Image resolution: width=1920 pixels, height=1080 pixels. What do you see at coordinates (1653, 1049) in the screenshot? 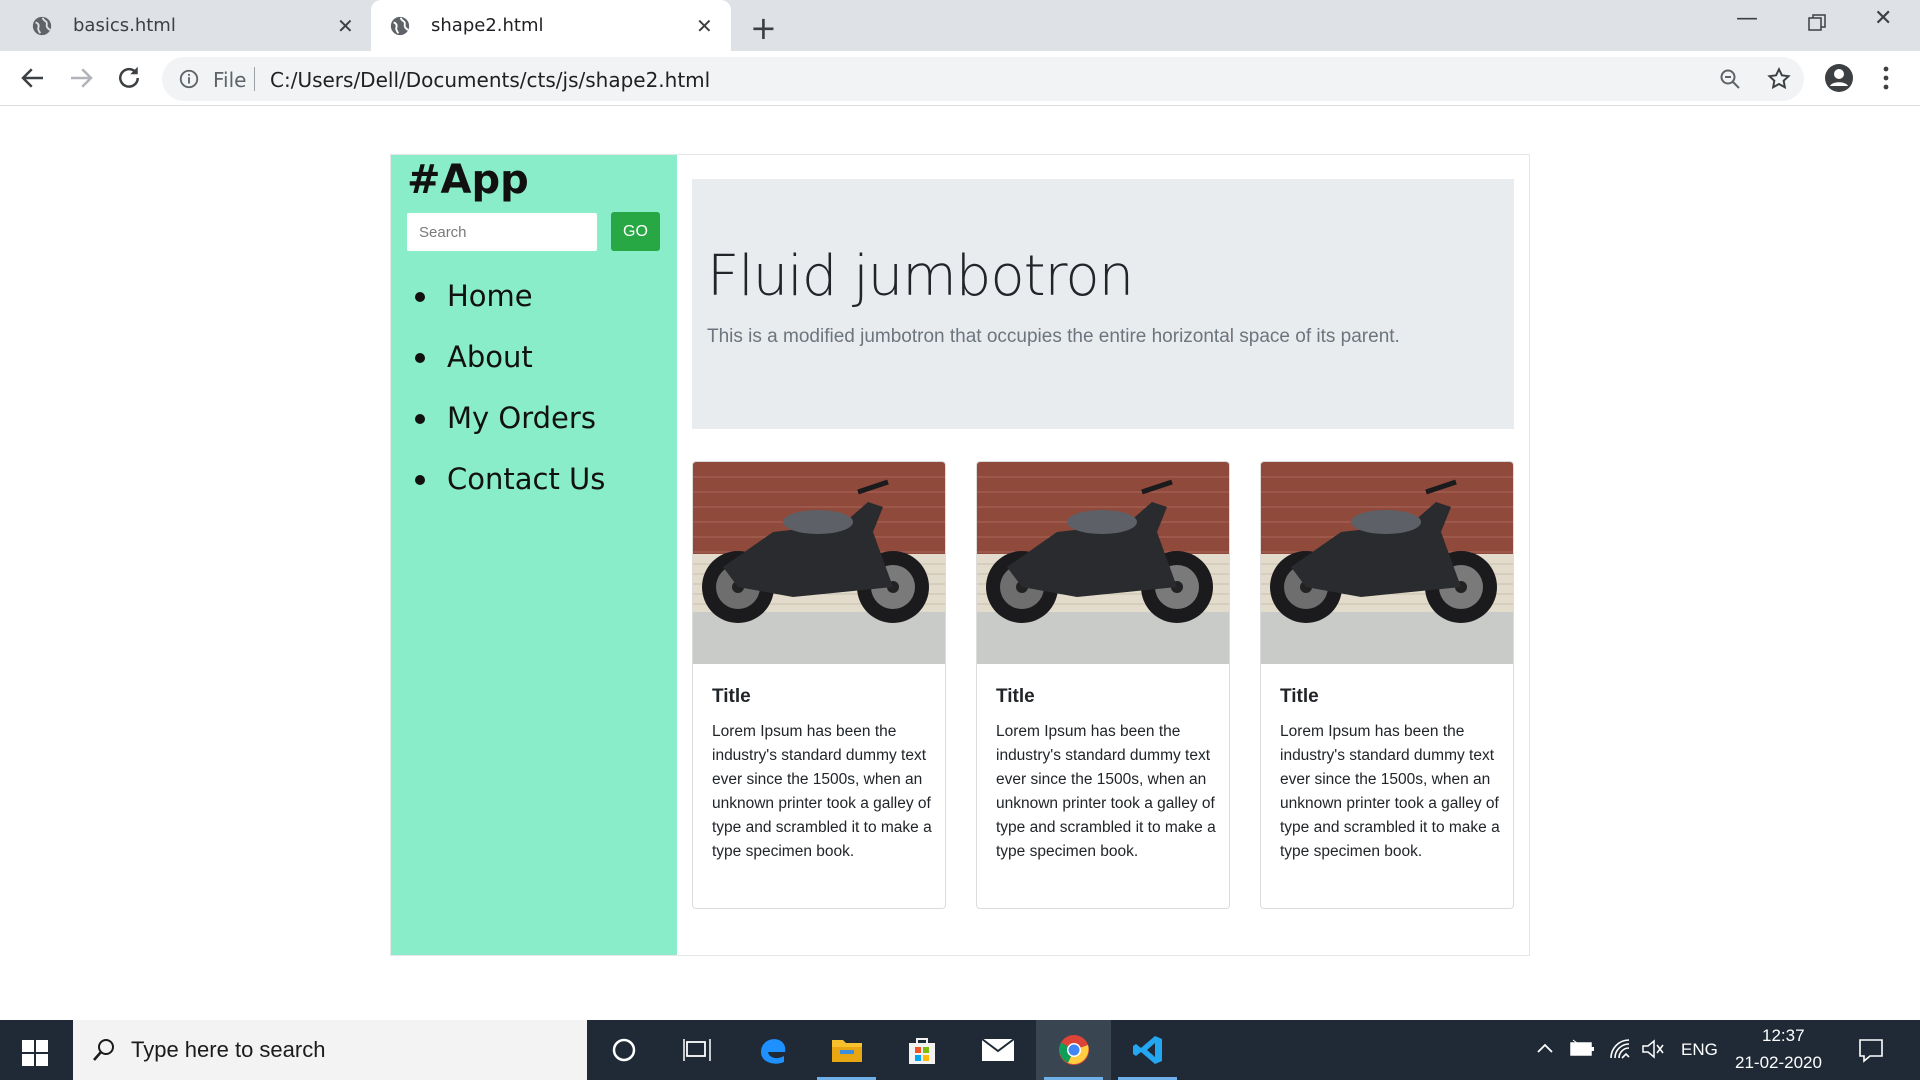
I see `volume-muted-icon` at bounding box center [1653, 1049].